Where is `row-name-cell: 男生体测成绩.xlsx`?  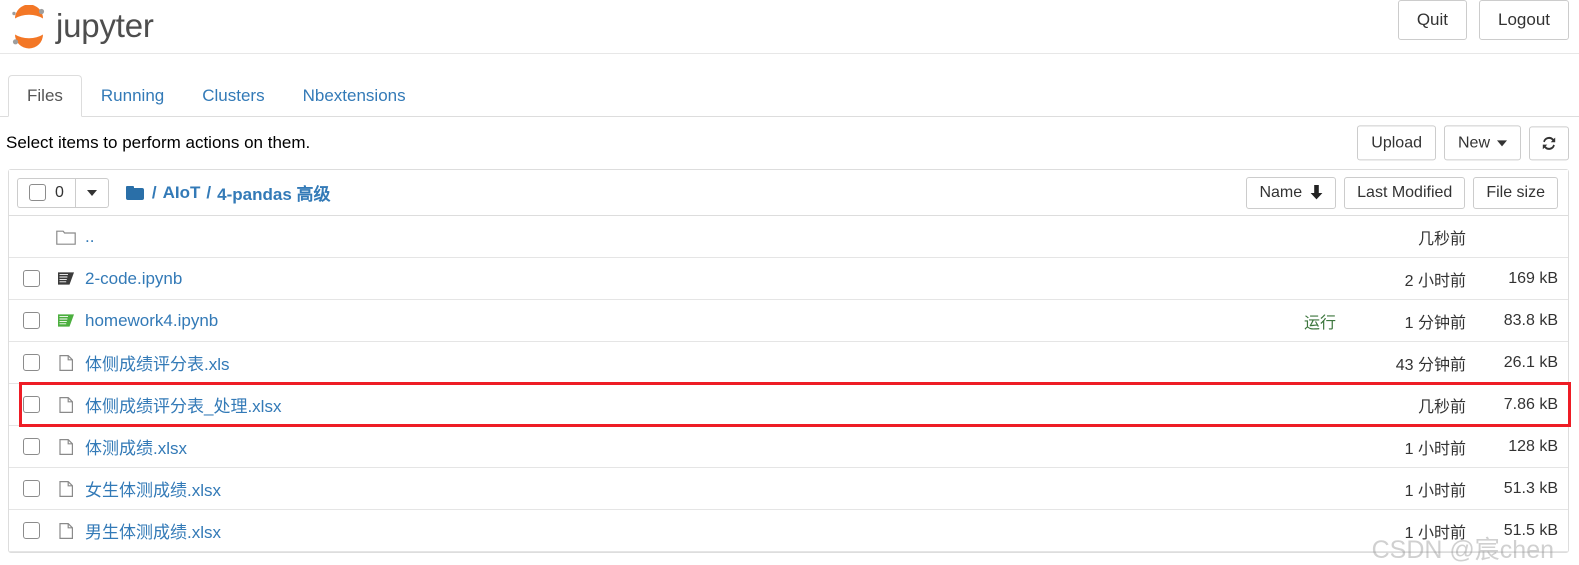 row-name-cell: 男生体测成绩.xlsx is located at coordinates (707, 530).